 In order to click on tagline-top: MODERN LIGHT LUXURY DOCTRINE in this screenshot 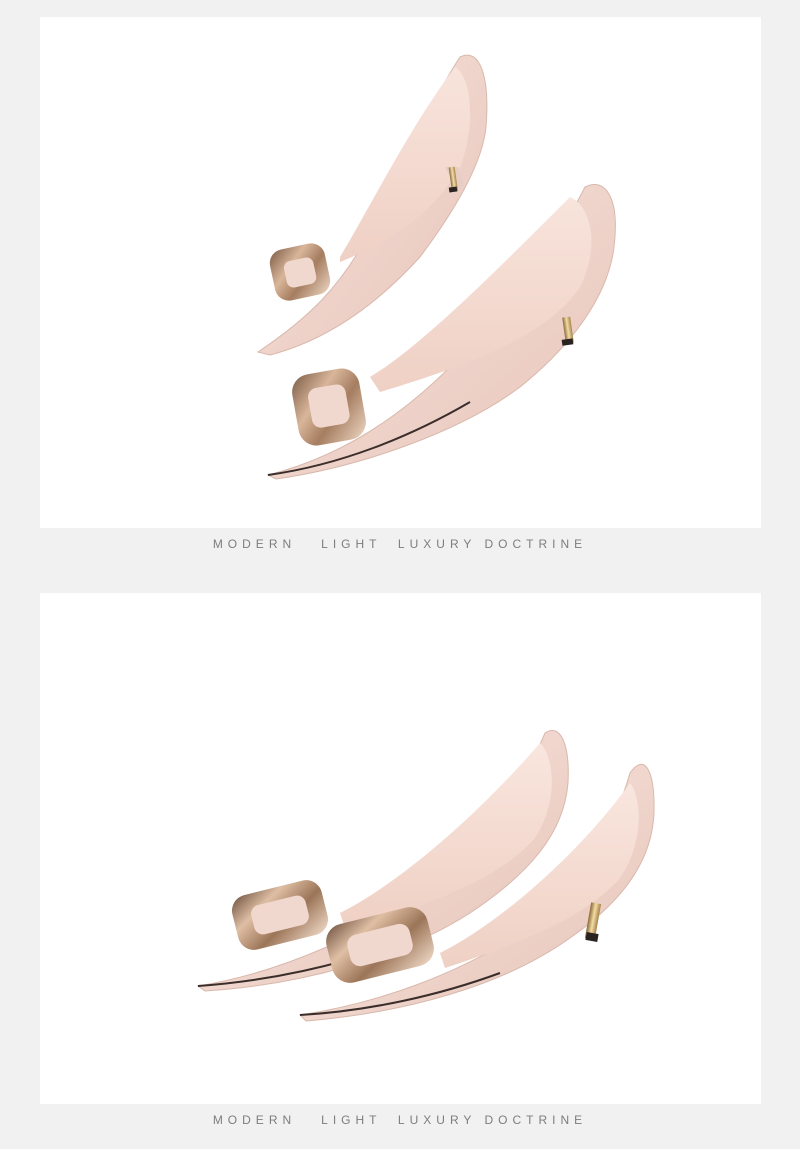, I will do `click(400, 544)`.